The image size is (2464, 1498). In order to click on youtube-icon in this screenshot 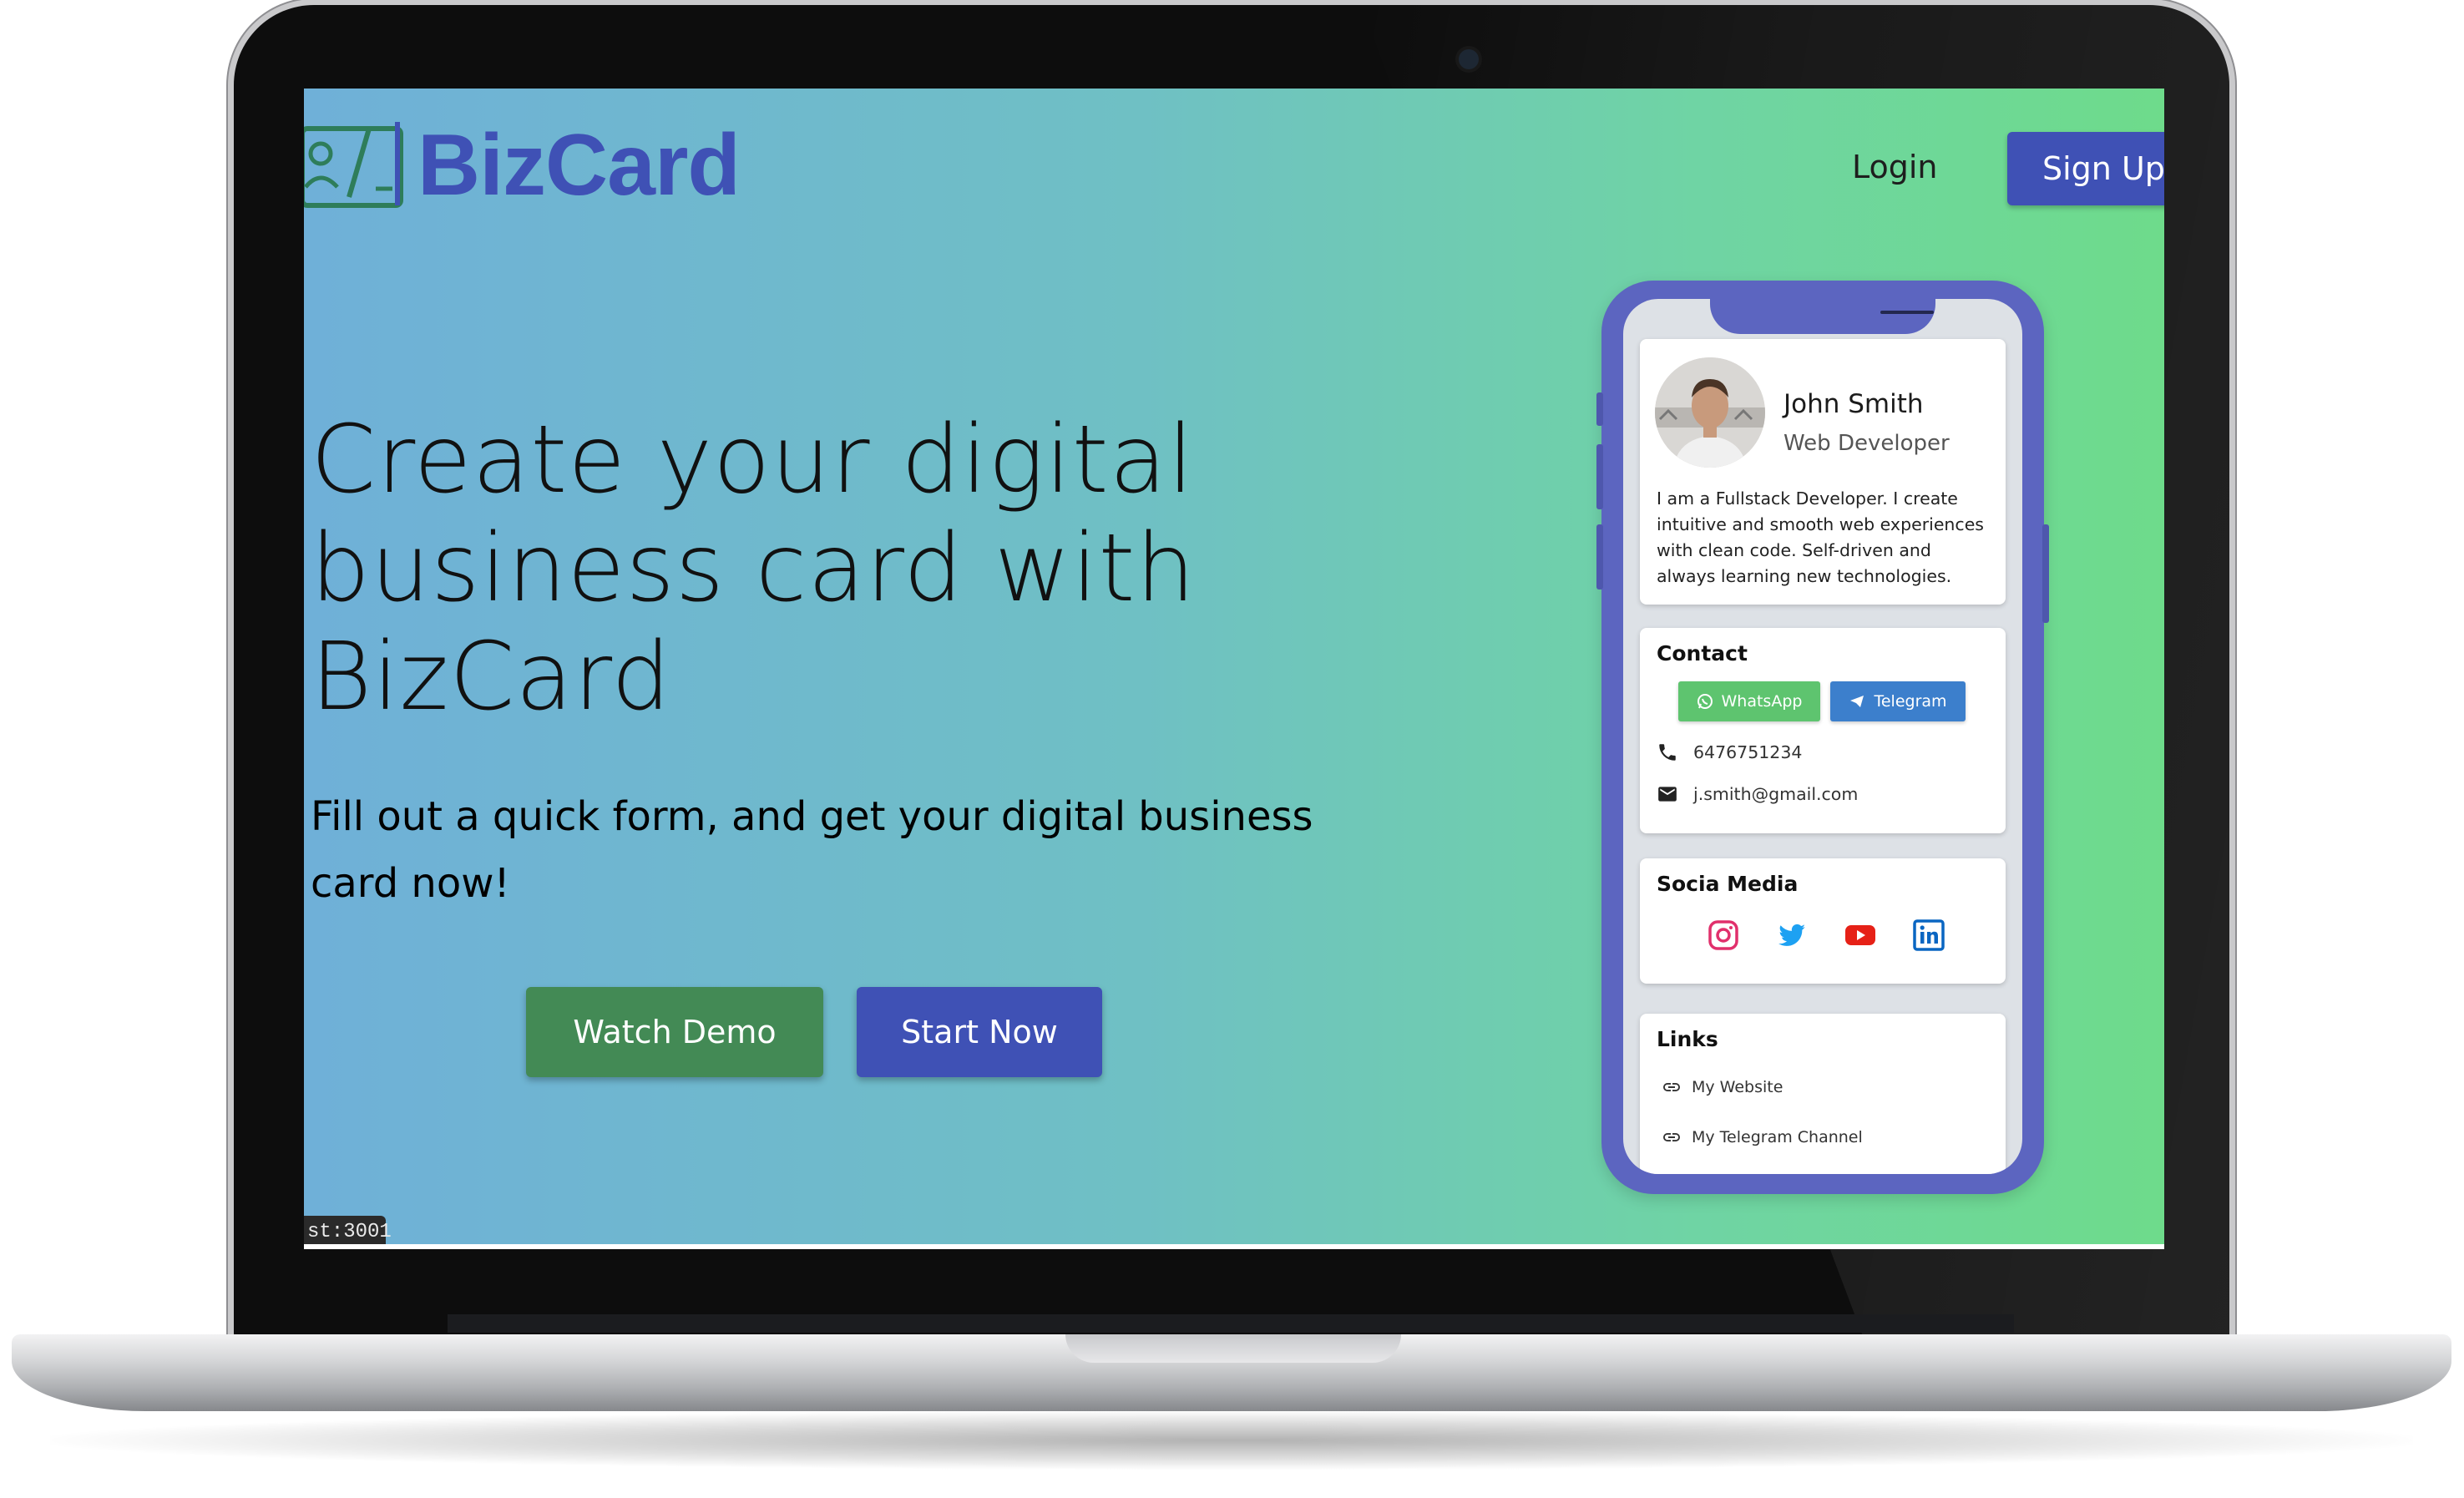, I will do `click(1861, 935)`.